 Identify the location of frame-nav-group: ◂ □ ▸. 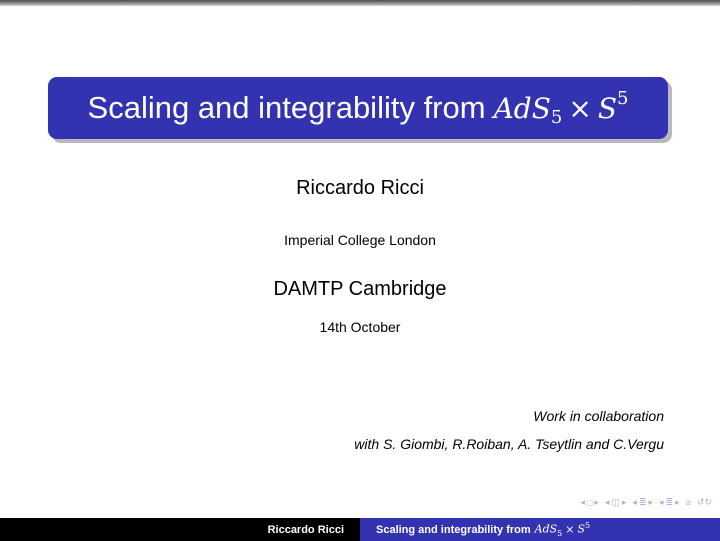
(589, 502).